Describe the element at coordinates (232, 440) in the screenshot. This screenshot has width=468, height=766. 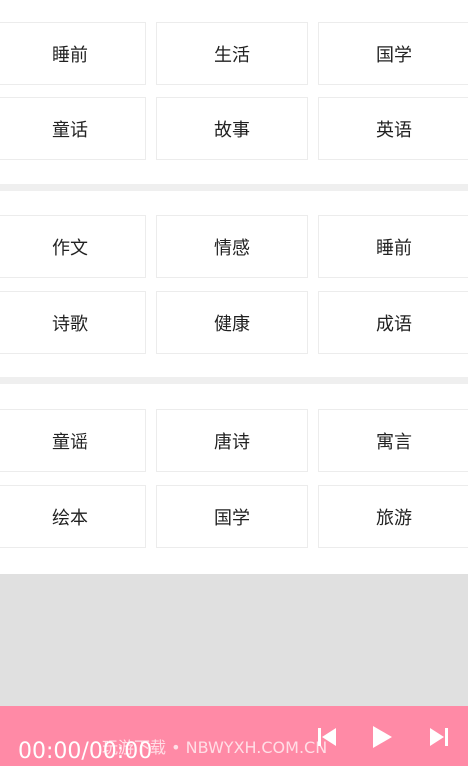
I see `category-item: 唐诗` at that location.